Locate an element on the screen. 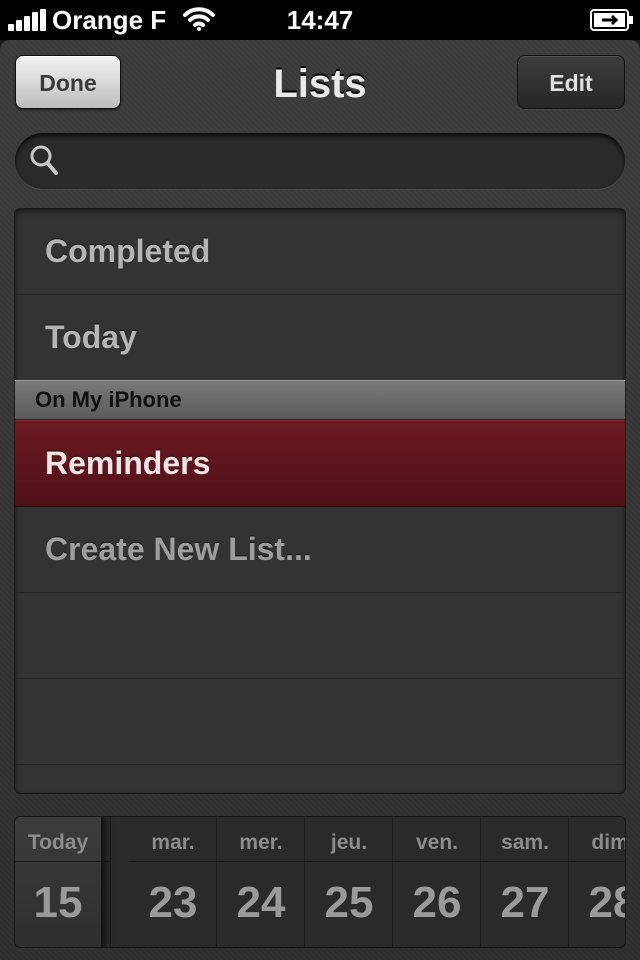 The height and width of the screenshot is (960, 640). day-weekday: mer. is located at coordinates (261, 842).